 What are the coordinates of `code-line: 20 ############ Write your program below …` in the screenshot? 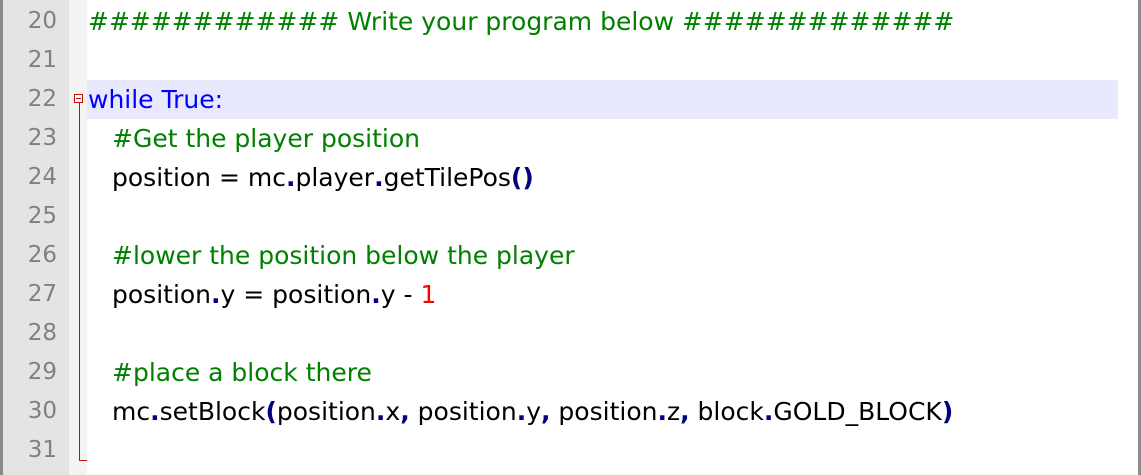 It's located at (570, 21).